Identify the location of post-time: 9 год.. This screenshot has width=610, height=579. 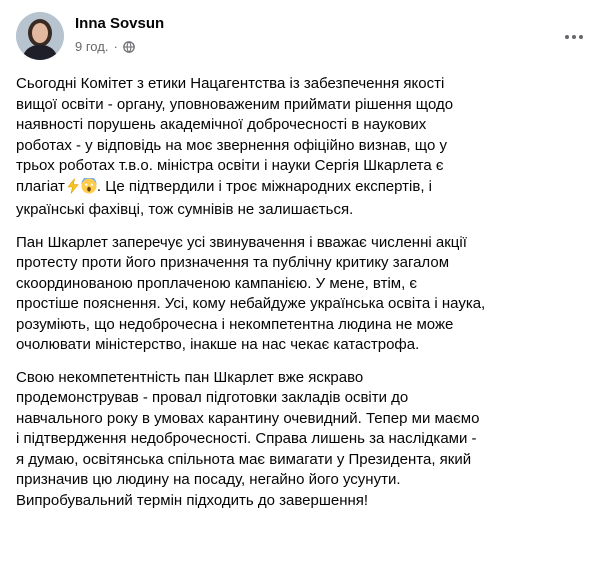
(91, 46).